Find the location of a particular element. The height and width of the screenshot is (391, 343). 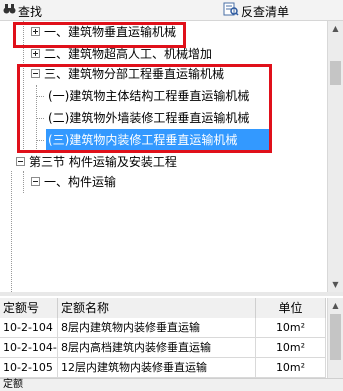

table-row: 10-2-105 12层内建筑物内装修垂直运输 10m² is located at coordinates (163, 368).